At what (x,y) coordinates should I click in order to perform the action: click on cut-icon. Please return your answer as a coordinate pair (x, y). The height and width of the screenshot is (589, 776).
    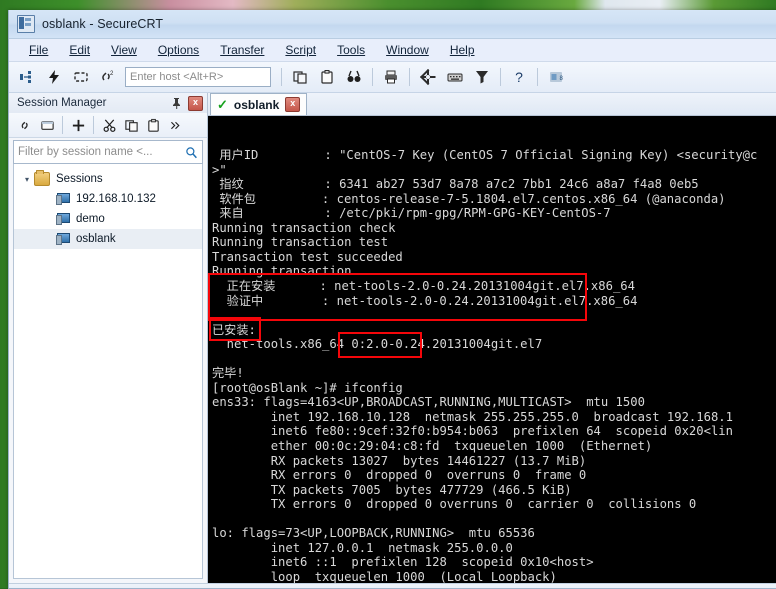
    Looking at the image, I should click on (109, 125).